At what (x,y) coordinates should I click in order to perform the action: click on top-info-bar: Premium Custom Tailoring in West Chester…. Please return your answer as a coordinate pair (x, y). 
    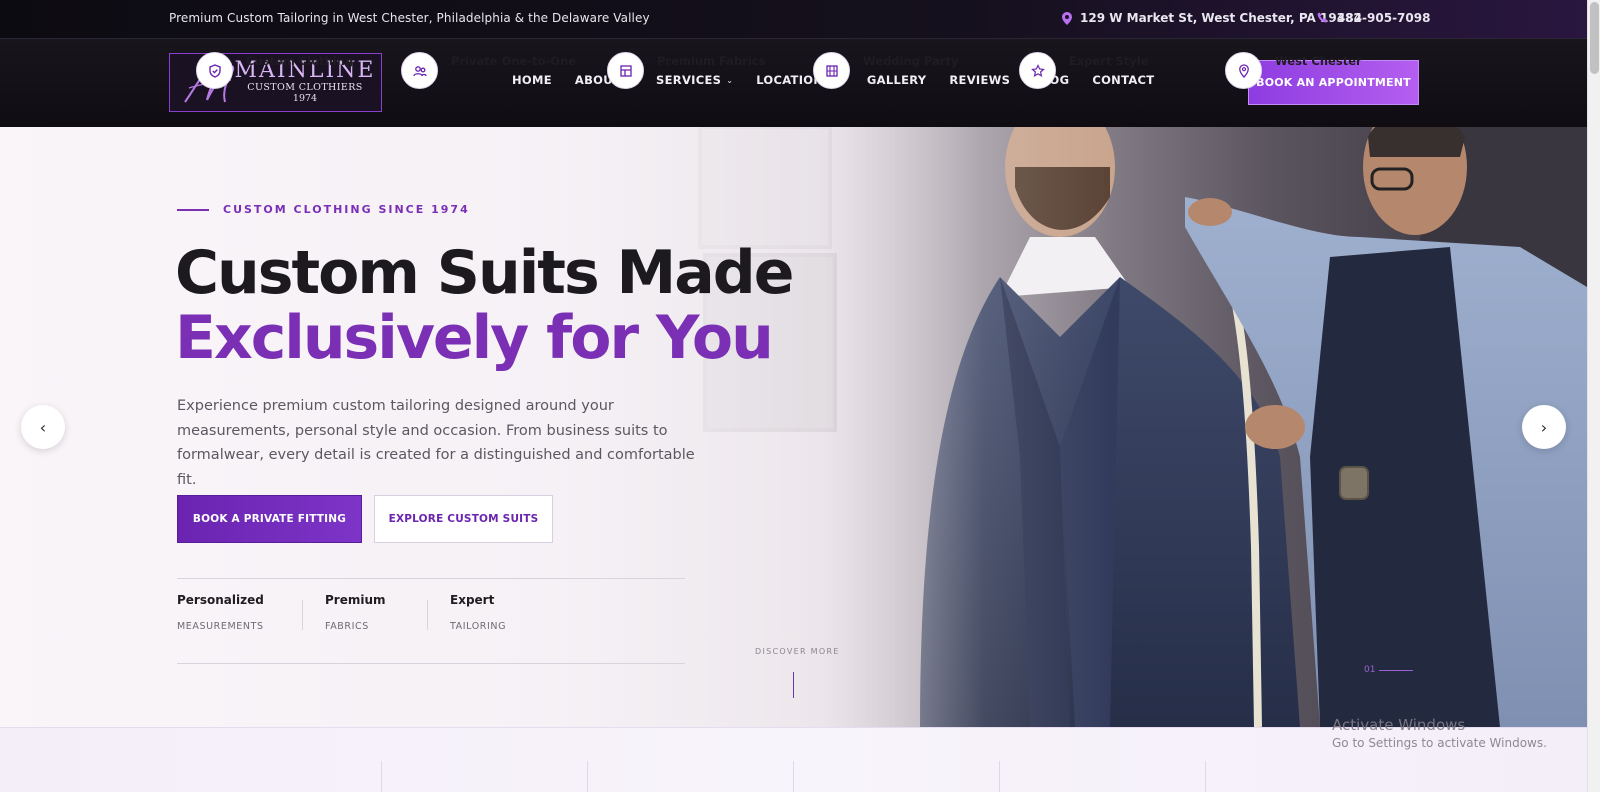
    Looking at the image, I should click on (800, 19).